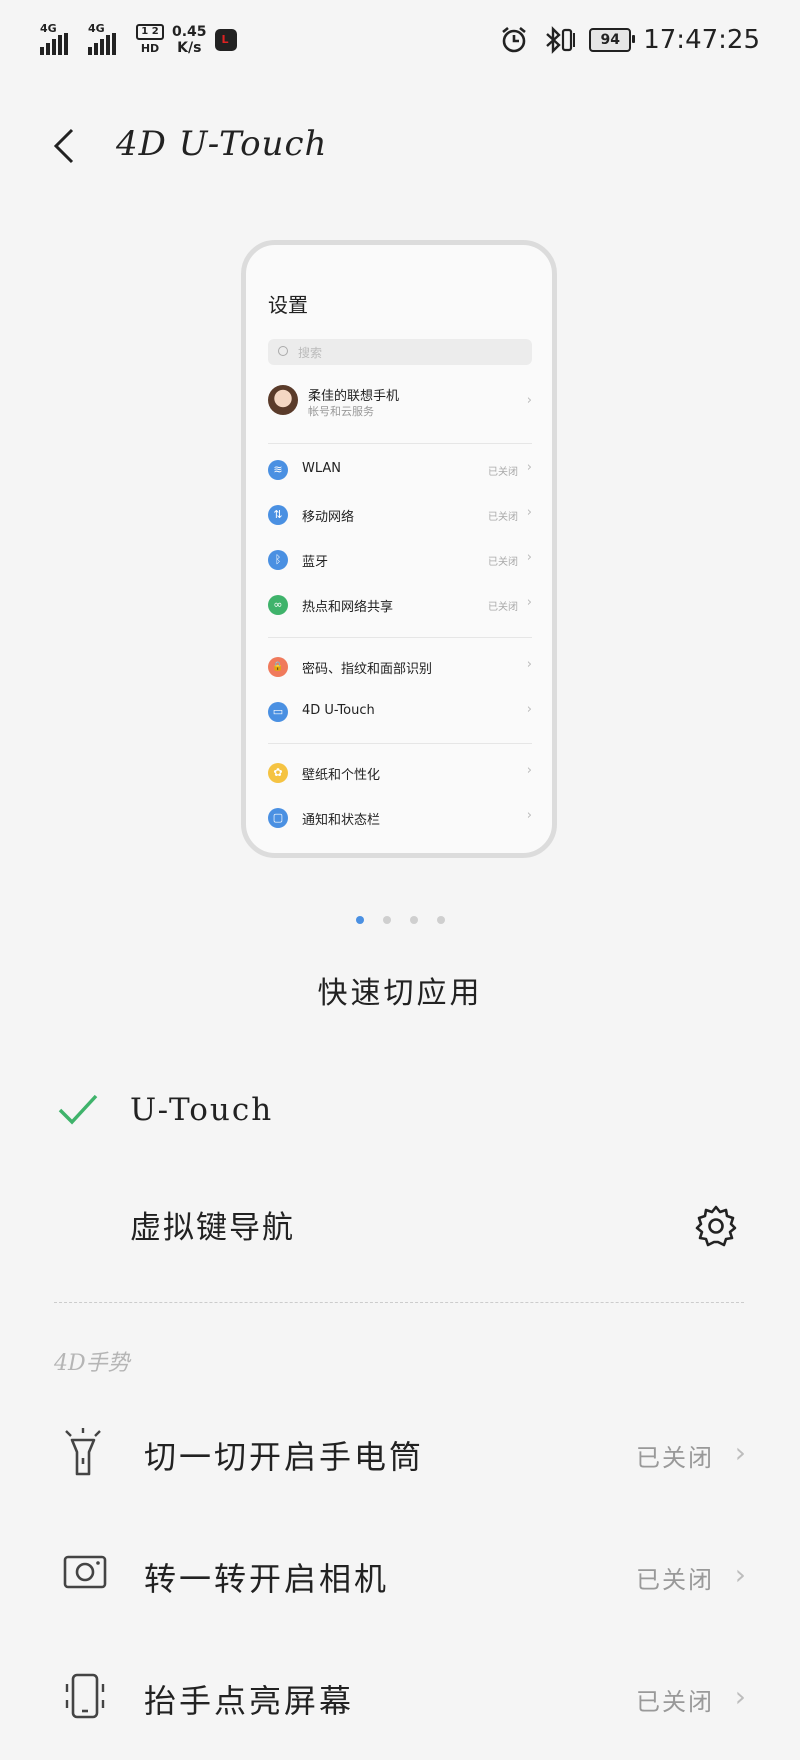  I want to click on preview-row-bluetooth: ᛒ 蓝牙 已关闭 ›, so click(400, 561).